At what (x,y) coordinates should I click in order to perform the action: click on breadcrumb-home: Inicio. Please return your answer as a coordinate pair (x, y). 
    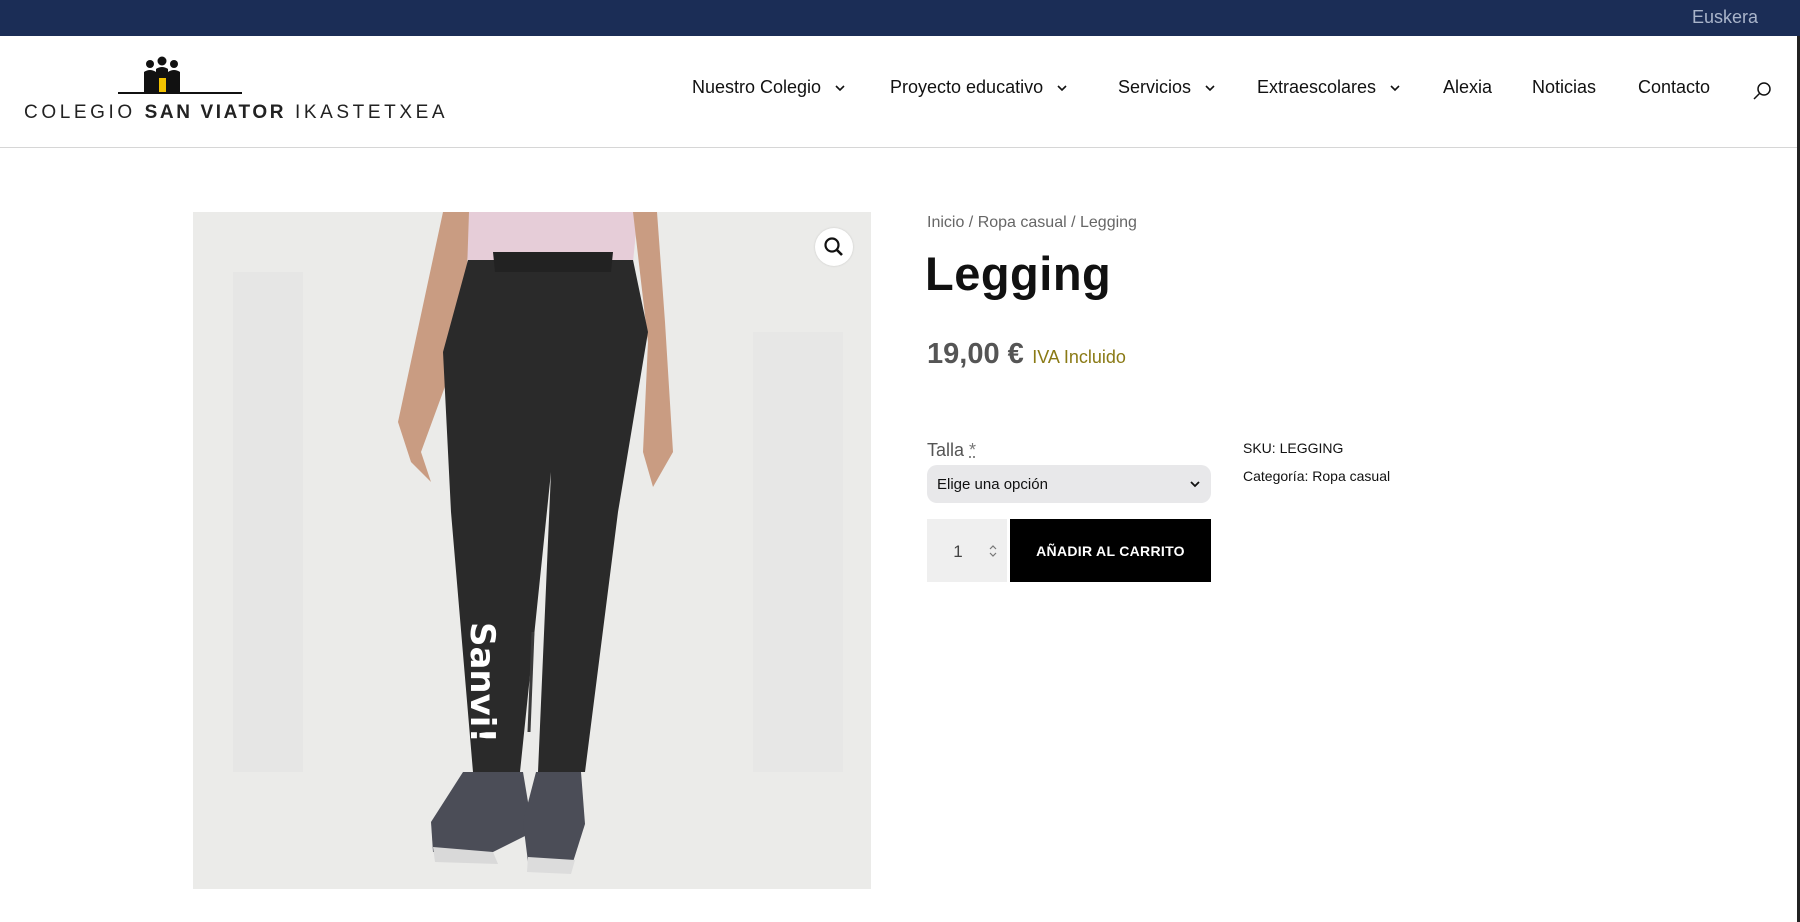
    Looking at the image, I should click on (945, 222).